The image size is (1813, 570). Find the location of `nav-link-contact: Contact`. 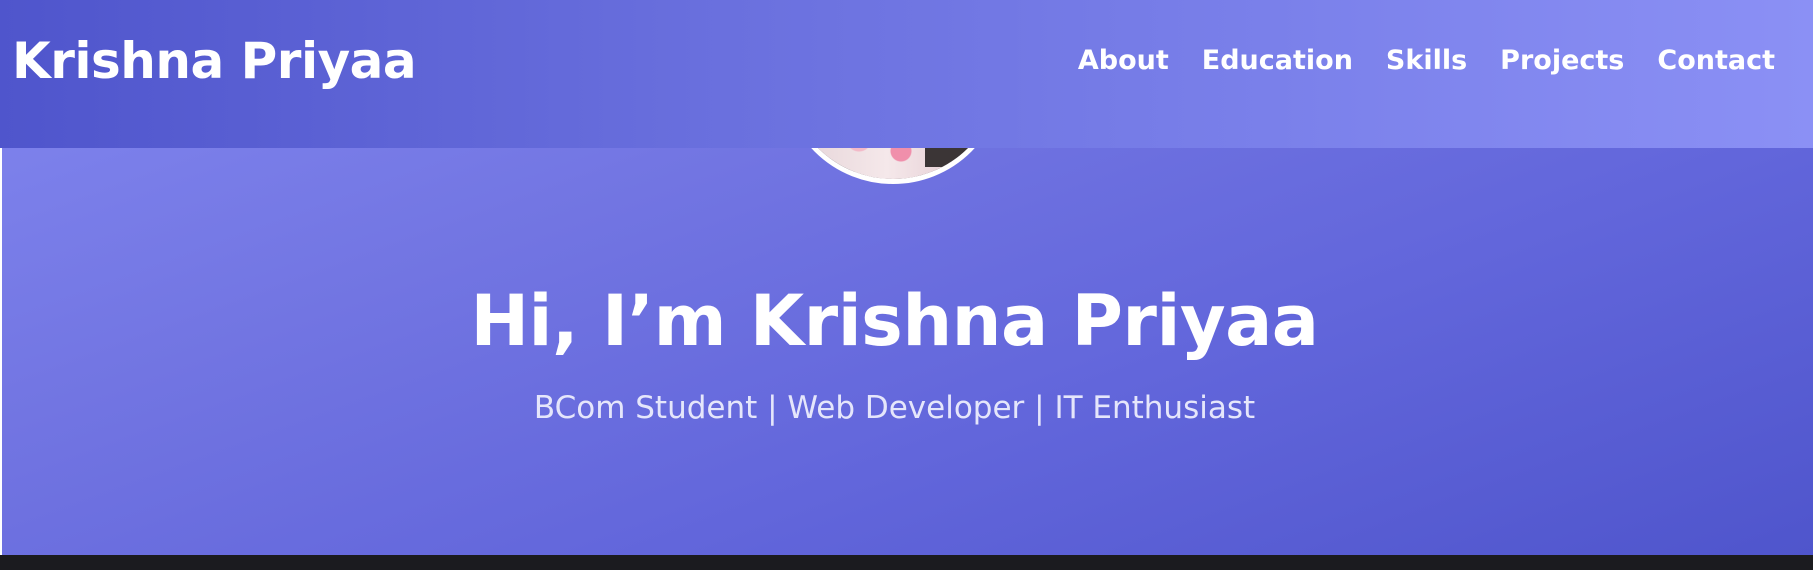

nav-link-contact: Contact is located at coordinates (1716, 61).